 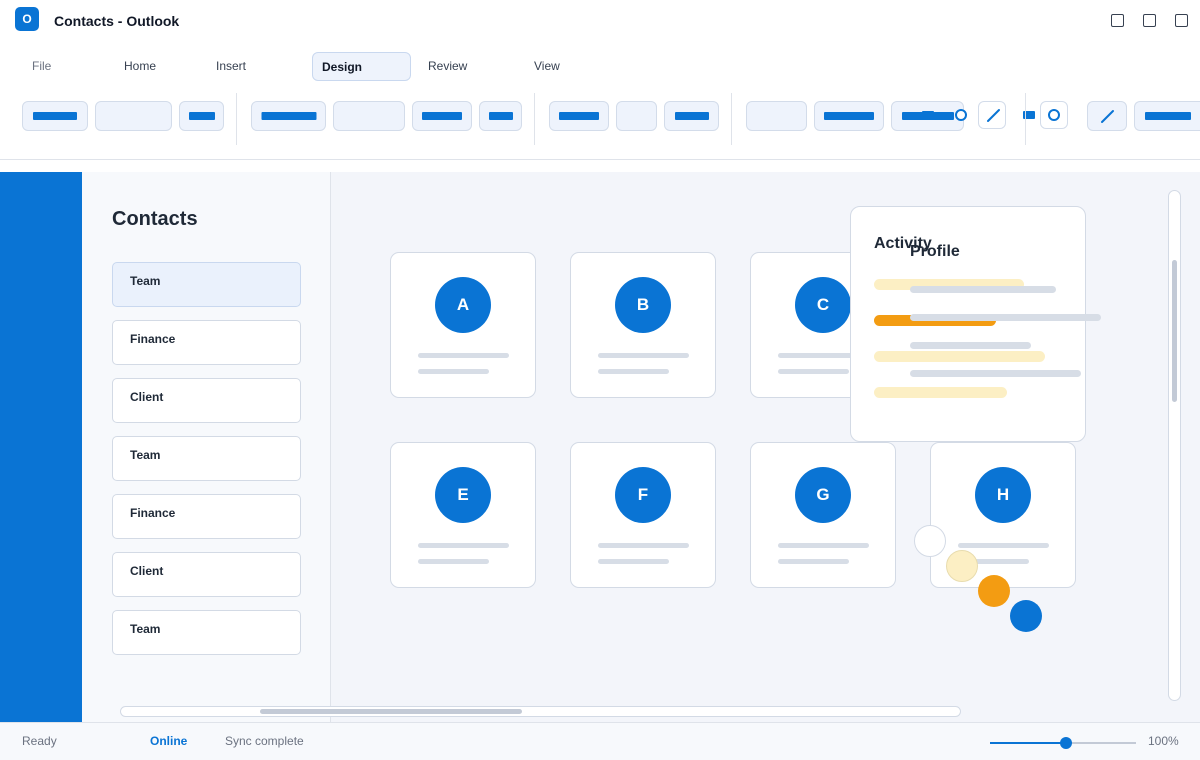 What do you see at coordinates (1174, 445) in the screenshot?
I see `vertical-scrollbar` at bounding box center [1174, 445].